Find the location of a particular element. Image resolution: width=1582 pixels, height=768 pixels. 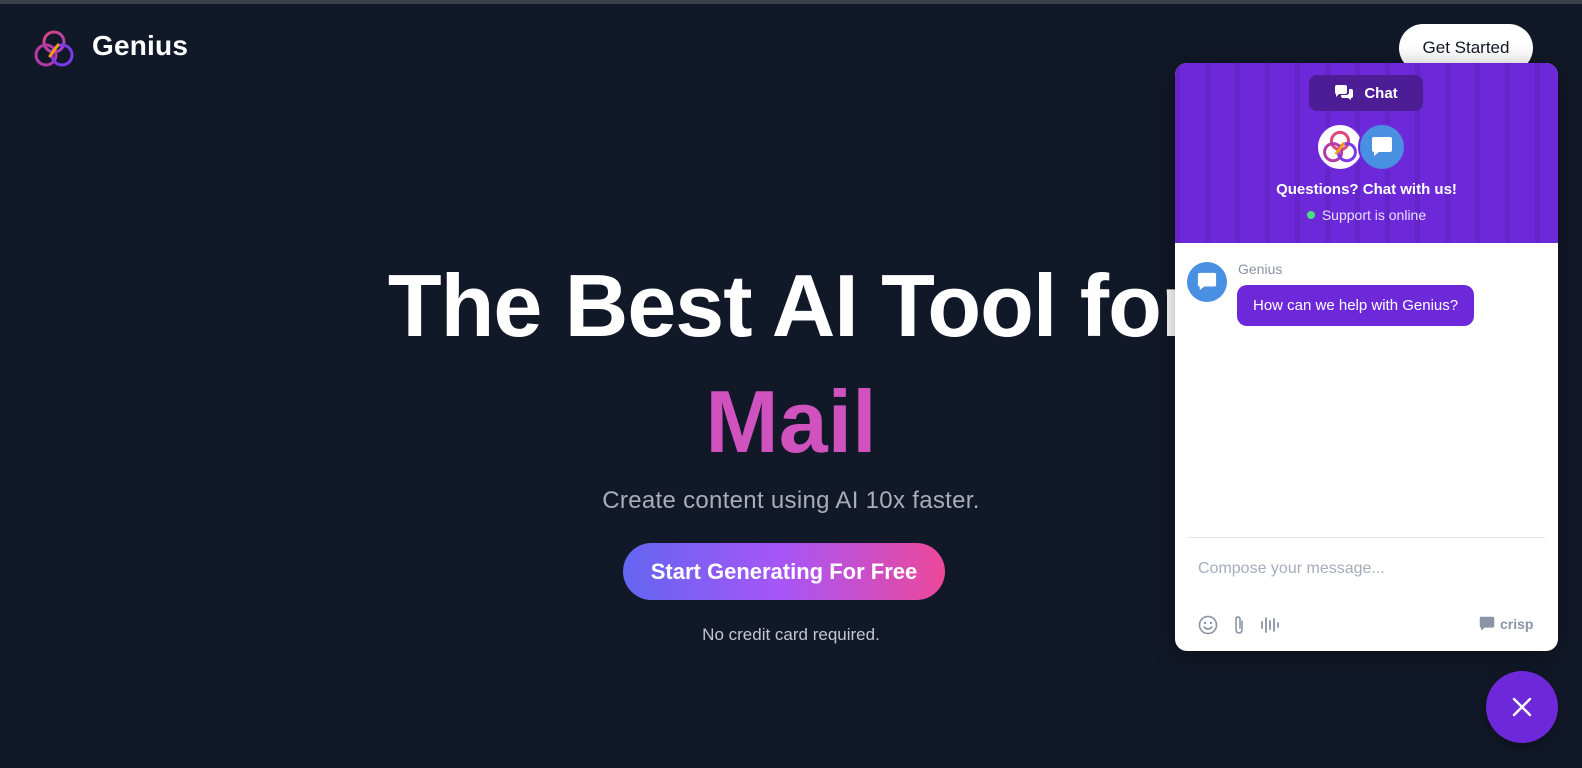

close-chat-button is located at coordinates (1522, 707).